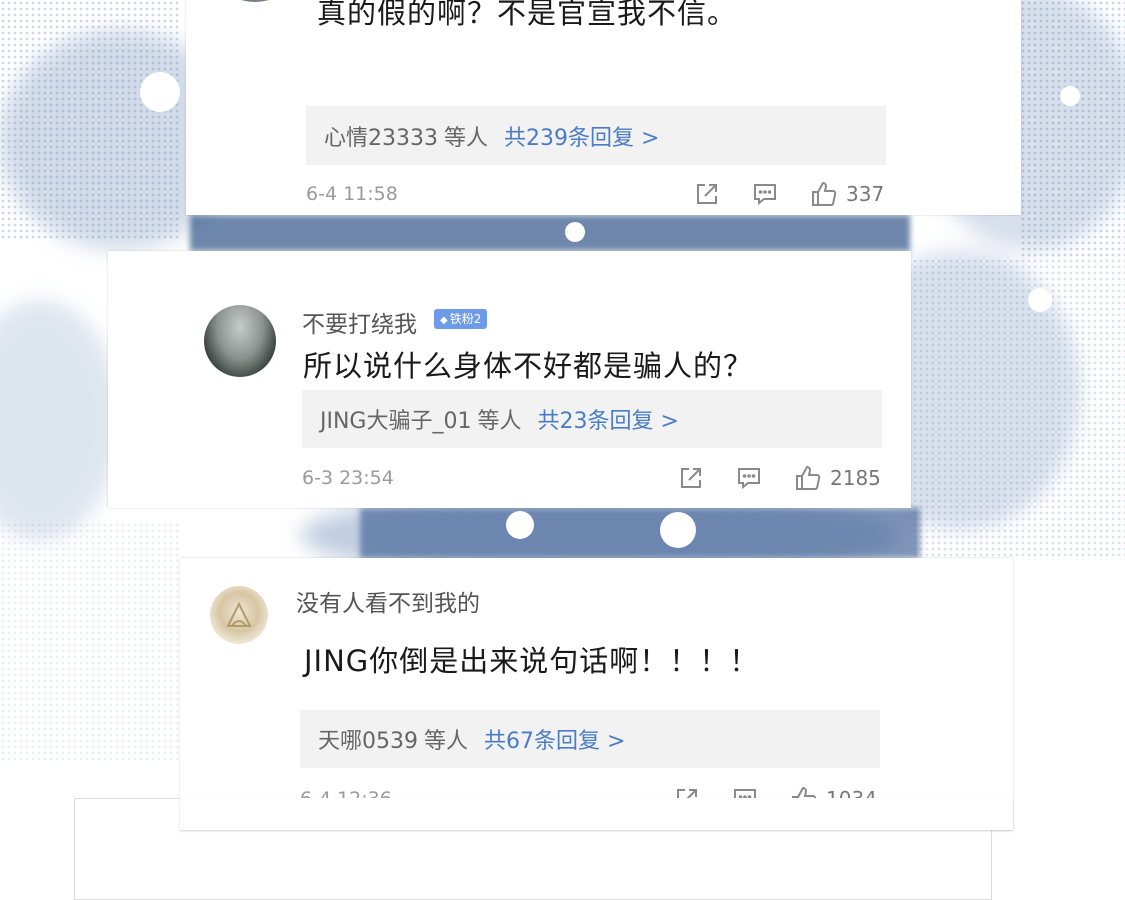  Describe the element at coordinates (608, 419) in the screenshot. I see `view-replies-link: 共23条回复 >` at that location.